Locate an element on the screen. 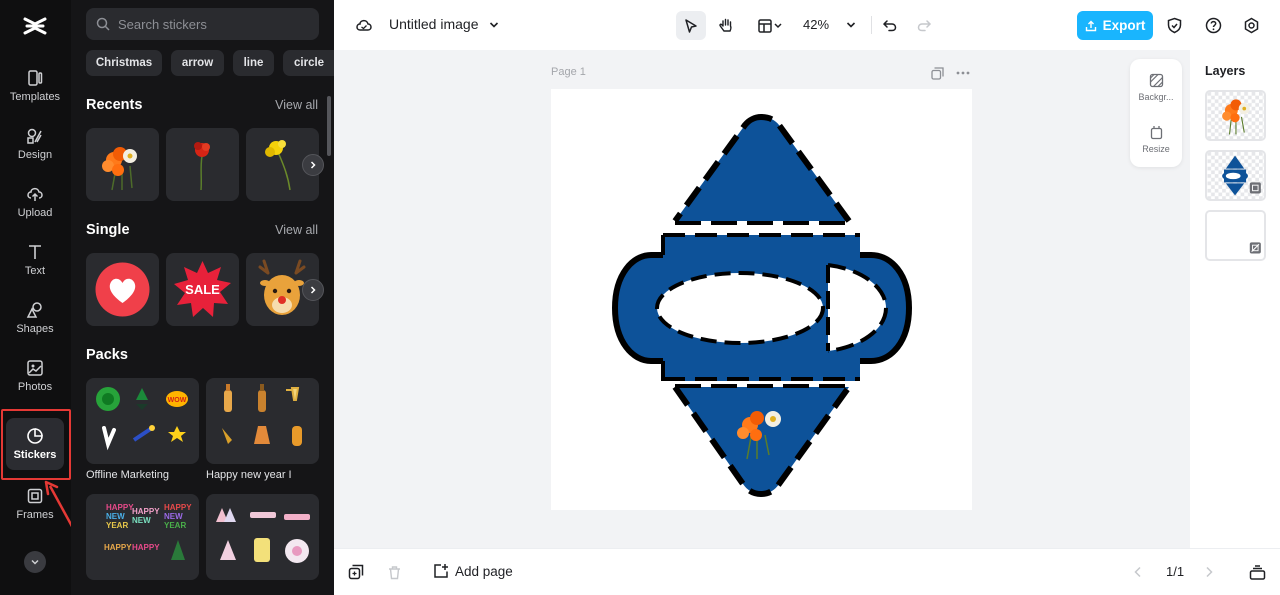 The width and height of the screenshot is (1280, 595). recents-view-all-link: View all is located at coordinates (296, 105).